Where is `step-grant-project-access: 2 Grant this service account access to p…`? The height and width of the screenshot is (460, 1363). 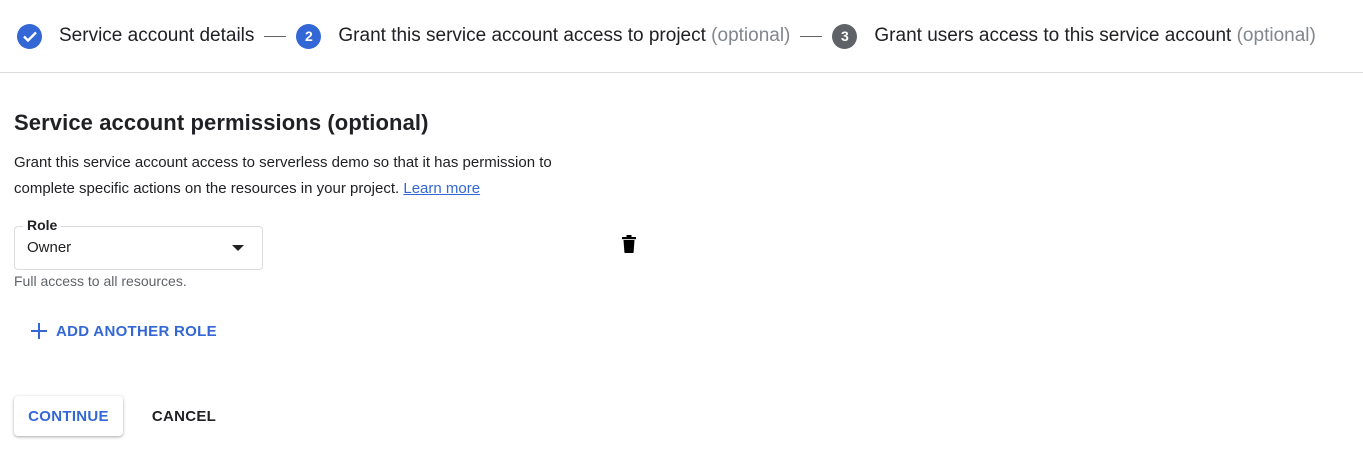 step-grant-project-access: 2 Grant this service account access to p… is located at coordinates (543, 36).